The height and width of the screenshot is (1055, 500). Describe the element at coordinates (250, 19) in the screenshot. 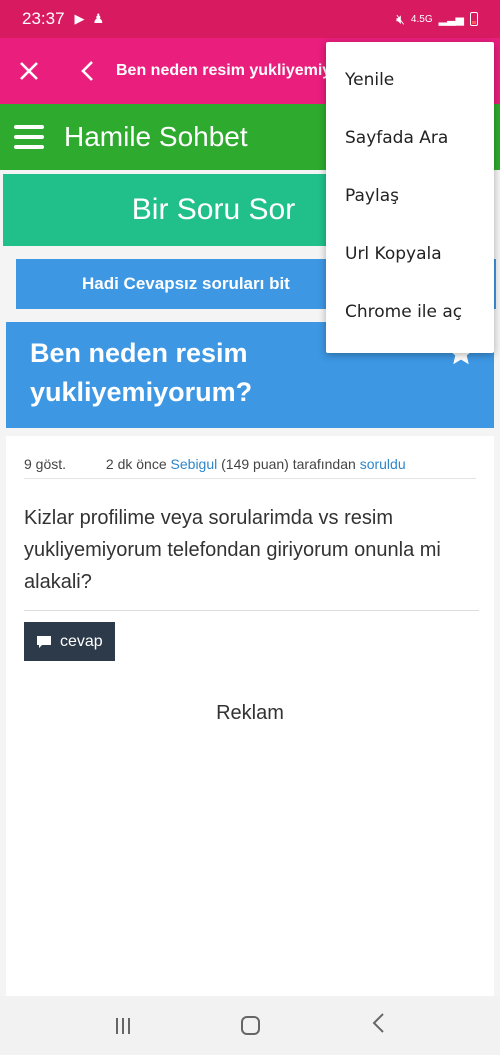

I see `status-bar: 23:37 ▶ ♟ 🔇︎ 4.5G ▂▃▅` at that location.